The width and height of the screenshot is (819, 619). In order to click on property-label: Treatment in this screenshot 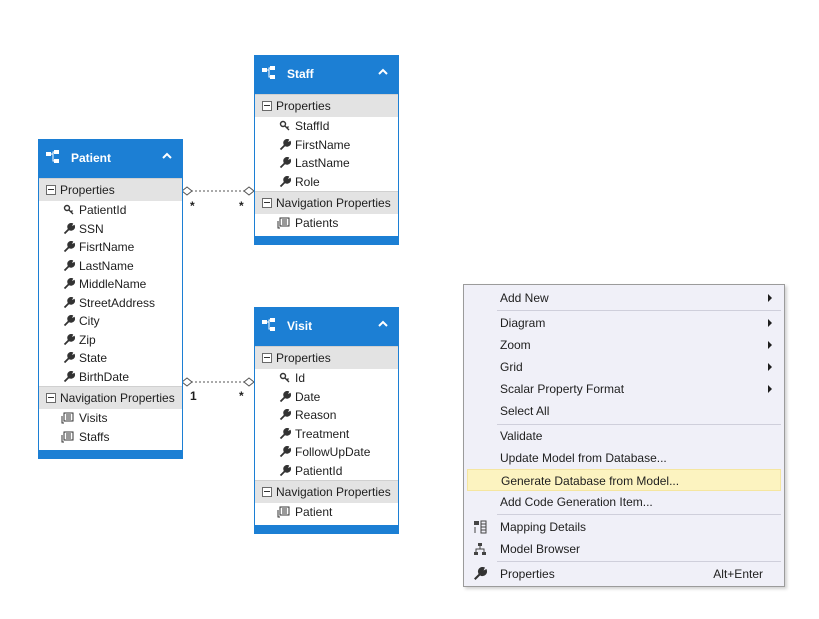, I will do `click(322, 433)`.